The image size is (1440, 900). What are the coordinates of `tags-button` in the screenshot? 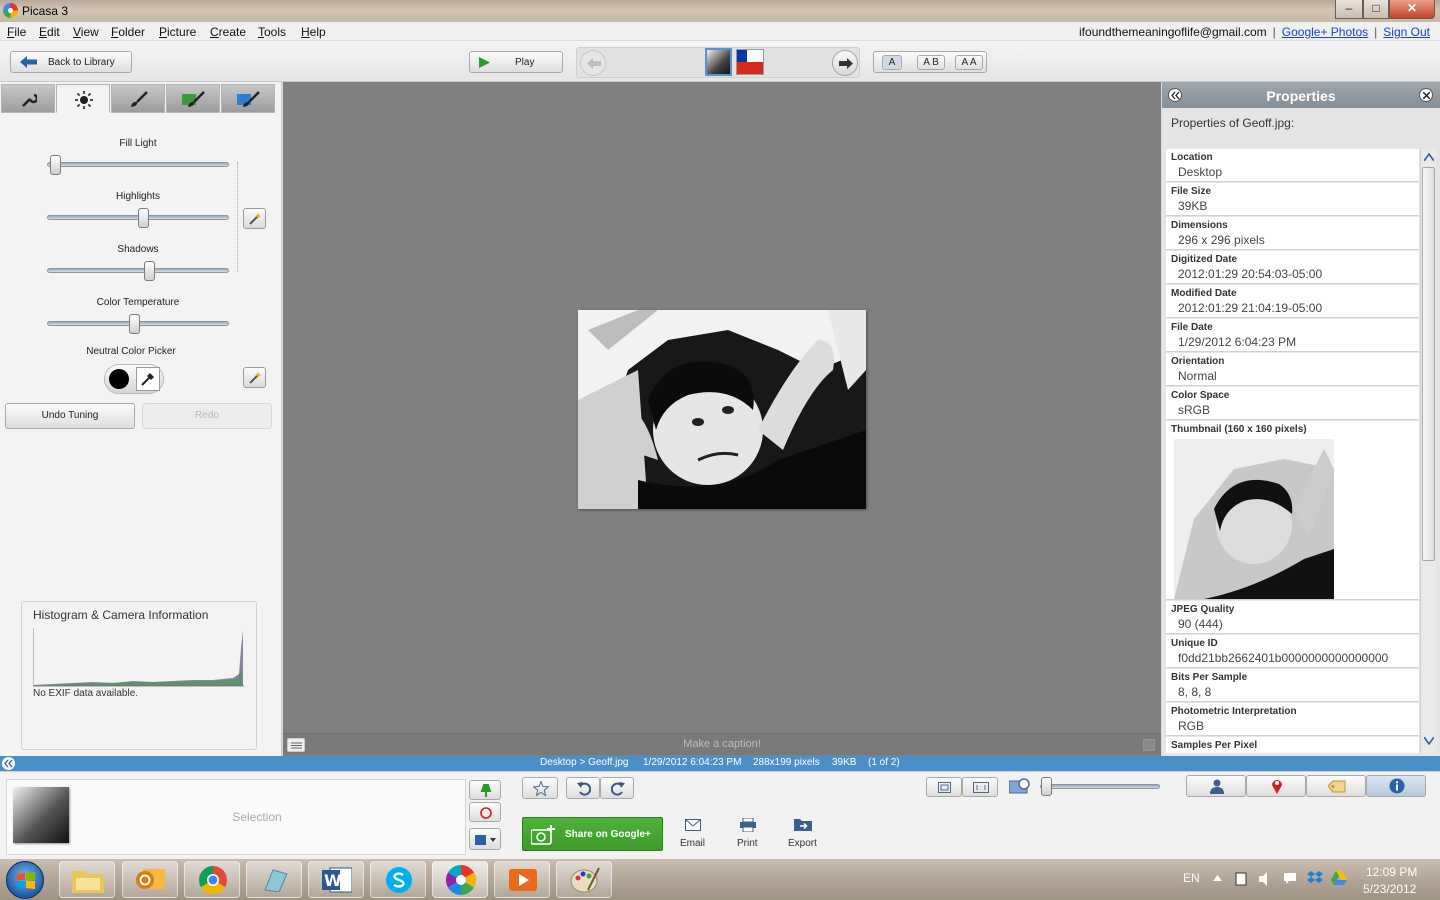 It's located at (1336, 786).